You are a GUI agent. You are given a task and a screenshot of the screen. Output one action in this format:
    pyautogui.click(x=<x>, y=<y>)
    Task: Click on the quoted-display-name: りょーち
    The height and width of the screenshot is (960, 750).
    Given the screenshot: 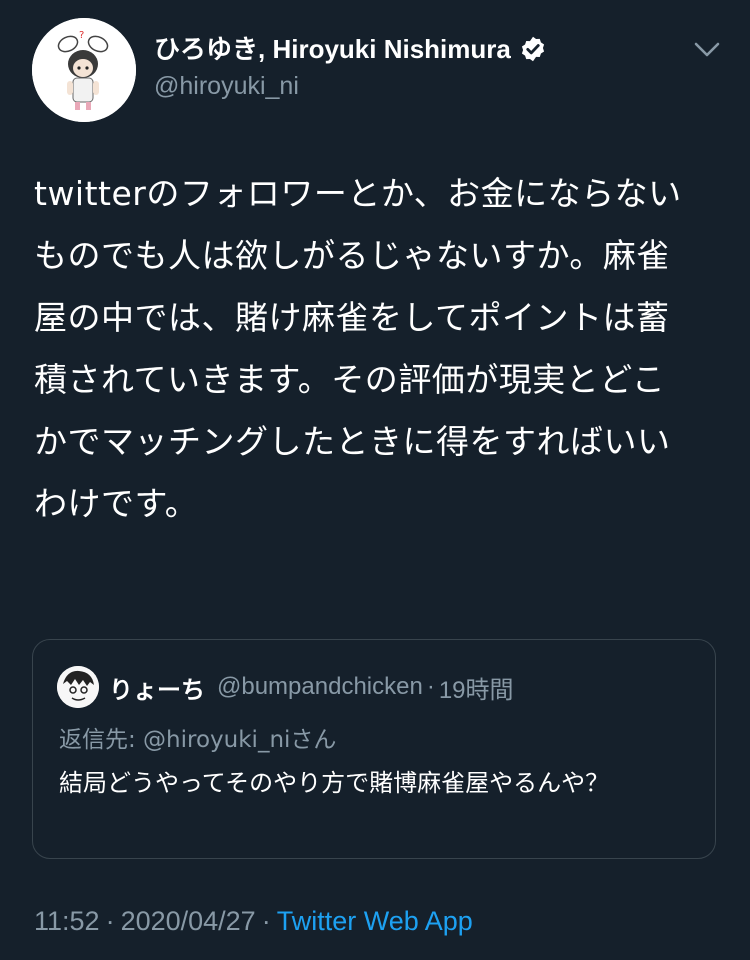 What is the action you would take?
    pyautogui.click(x=157, y=689)
    